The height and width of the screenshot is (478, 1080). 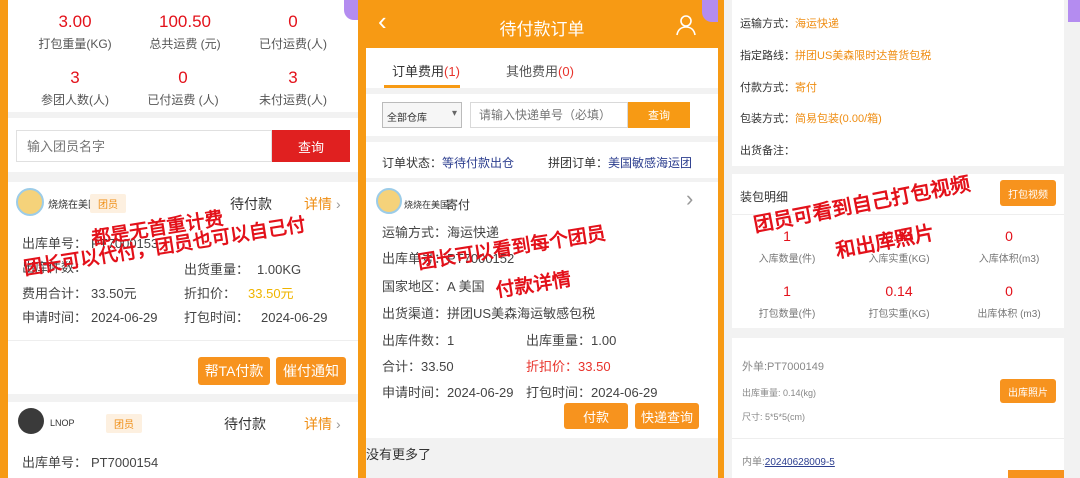 I want to click on search-button: 查询, so click(x=311, y=146).